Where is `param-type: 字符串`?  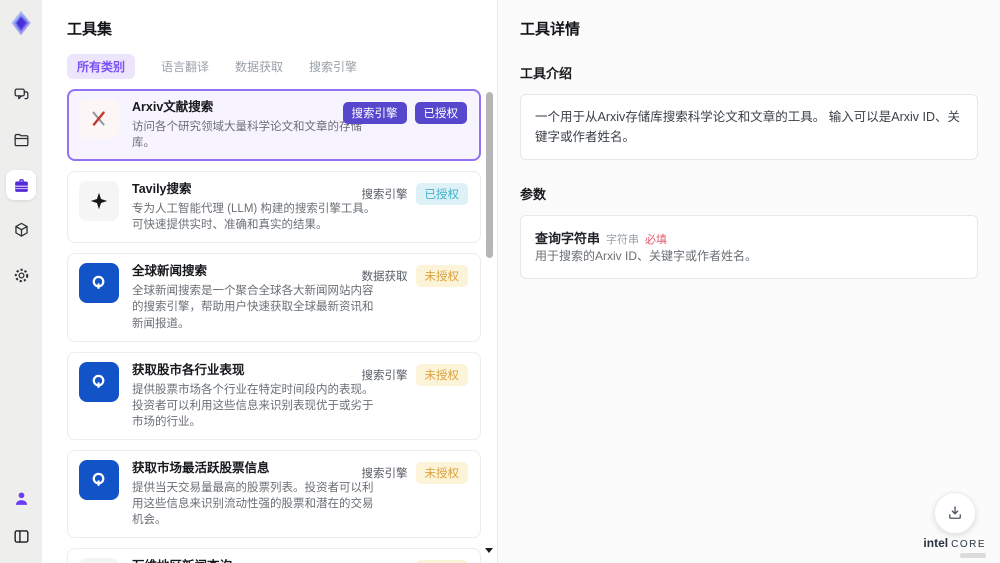
param-type: 字符串 is located at coordinates (623, 240).